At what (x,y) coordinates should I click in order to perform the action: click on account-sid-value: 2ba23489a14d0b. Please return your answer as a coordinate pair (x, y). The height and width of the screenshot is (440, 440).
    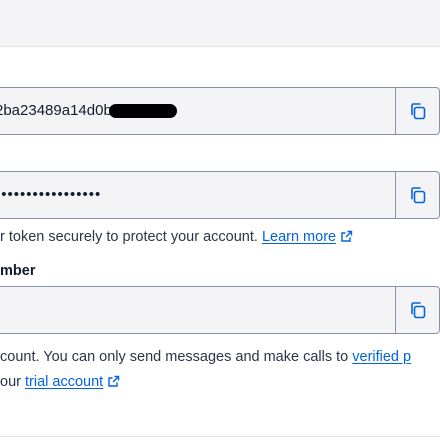
    Looking at the image, I should click on (56, 110).